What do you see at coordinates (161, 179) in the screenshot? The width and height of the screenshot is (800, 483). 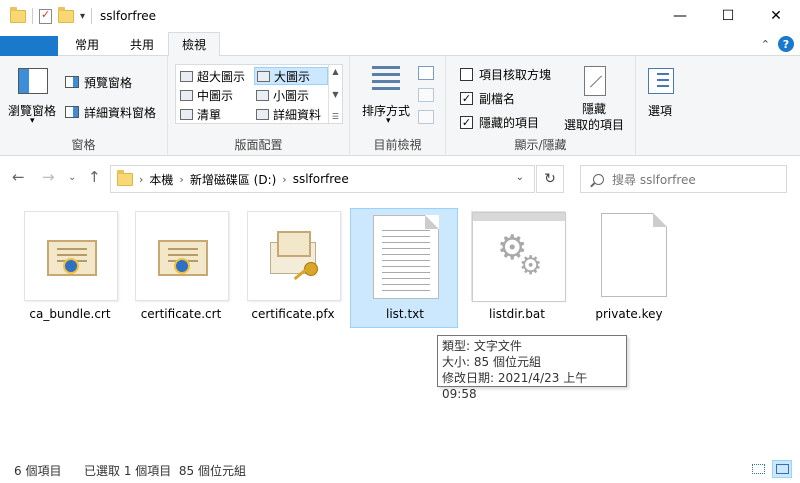 I see `breadcrumb-this-pc: 本機` at bounding box center [161, 179].